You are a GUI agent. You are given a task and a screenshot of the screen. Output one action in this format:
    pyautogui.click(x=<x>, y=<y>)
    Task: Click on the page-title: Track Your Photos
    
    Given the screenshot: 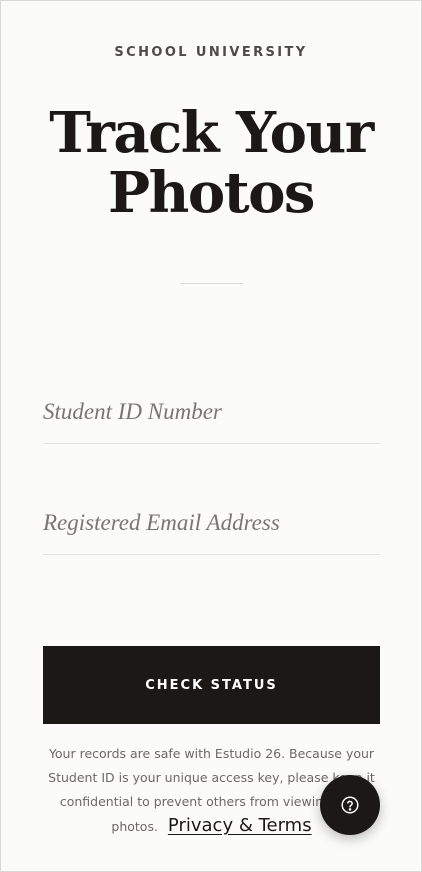 What is the action you would take?
    pyautogui.click(x=211, y=163)
    